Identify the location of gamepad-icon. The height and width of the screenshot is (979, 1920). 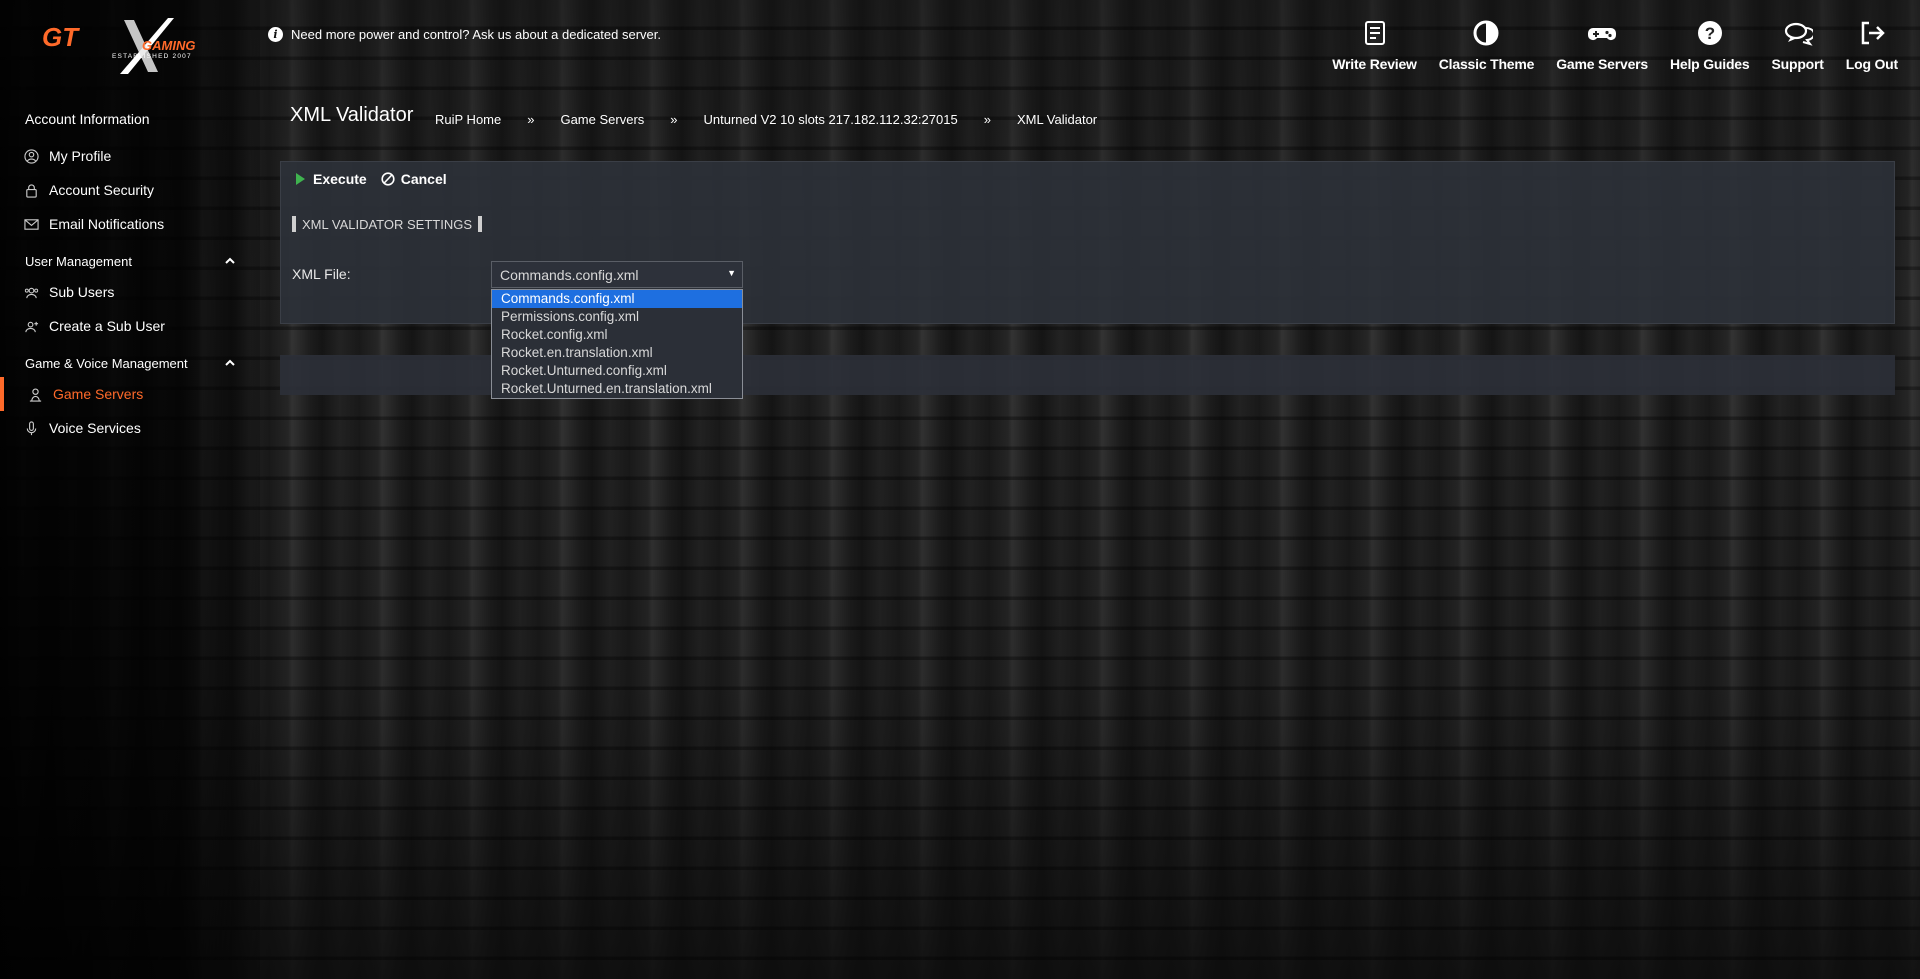
(1602, 34).